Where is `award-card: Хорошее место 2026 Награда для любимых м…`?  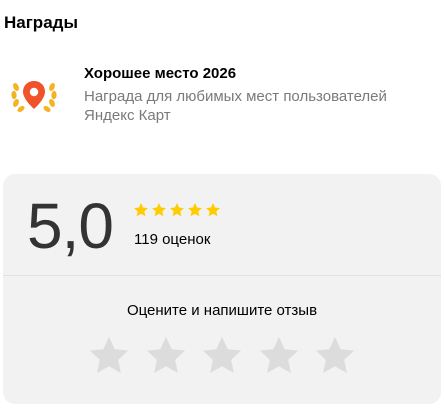 award-card: Хорошее место 2026 Награда для любимых м… is located at coordinates (218, 95).